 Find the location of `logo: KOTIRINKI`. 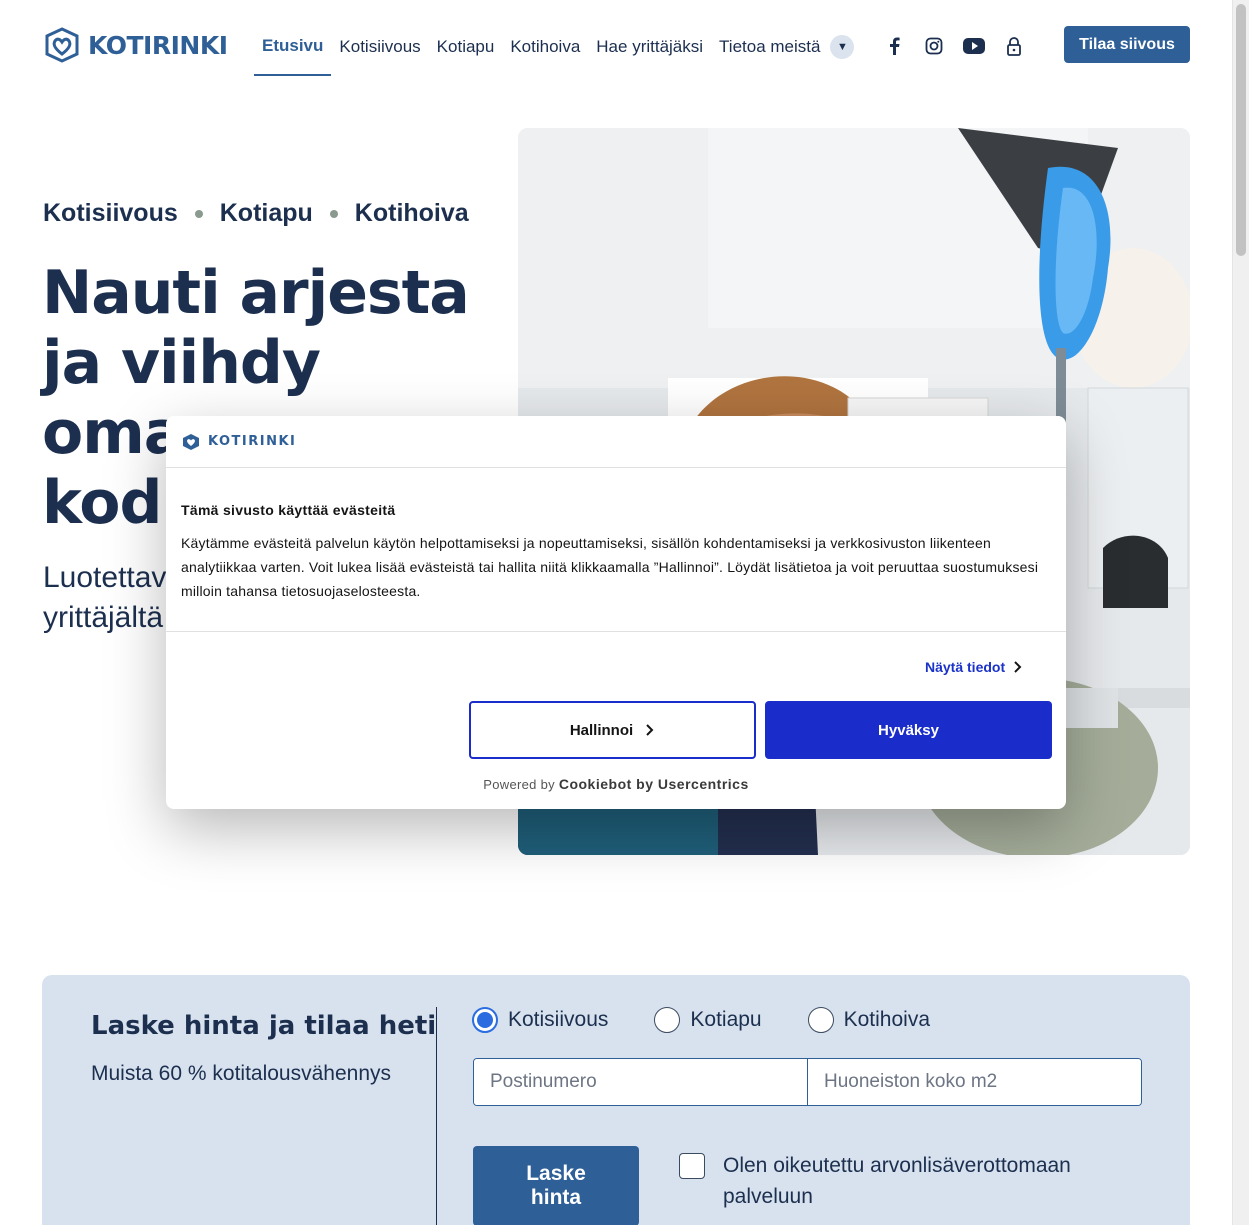

logo: KOTIRINKI is located at coordinates (136, 45).